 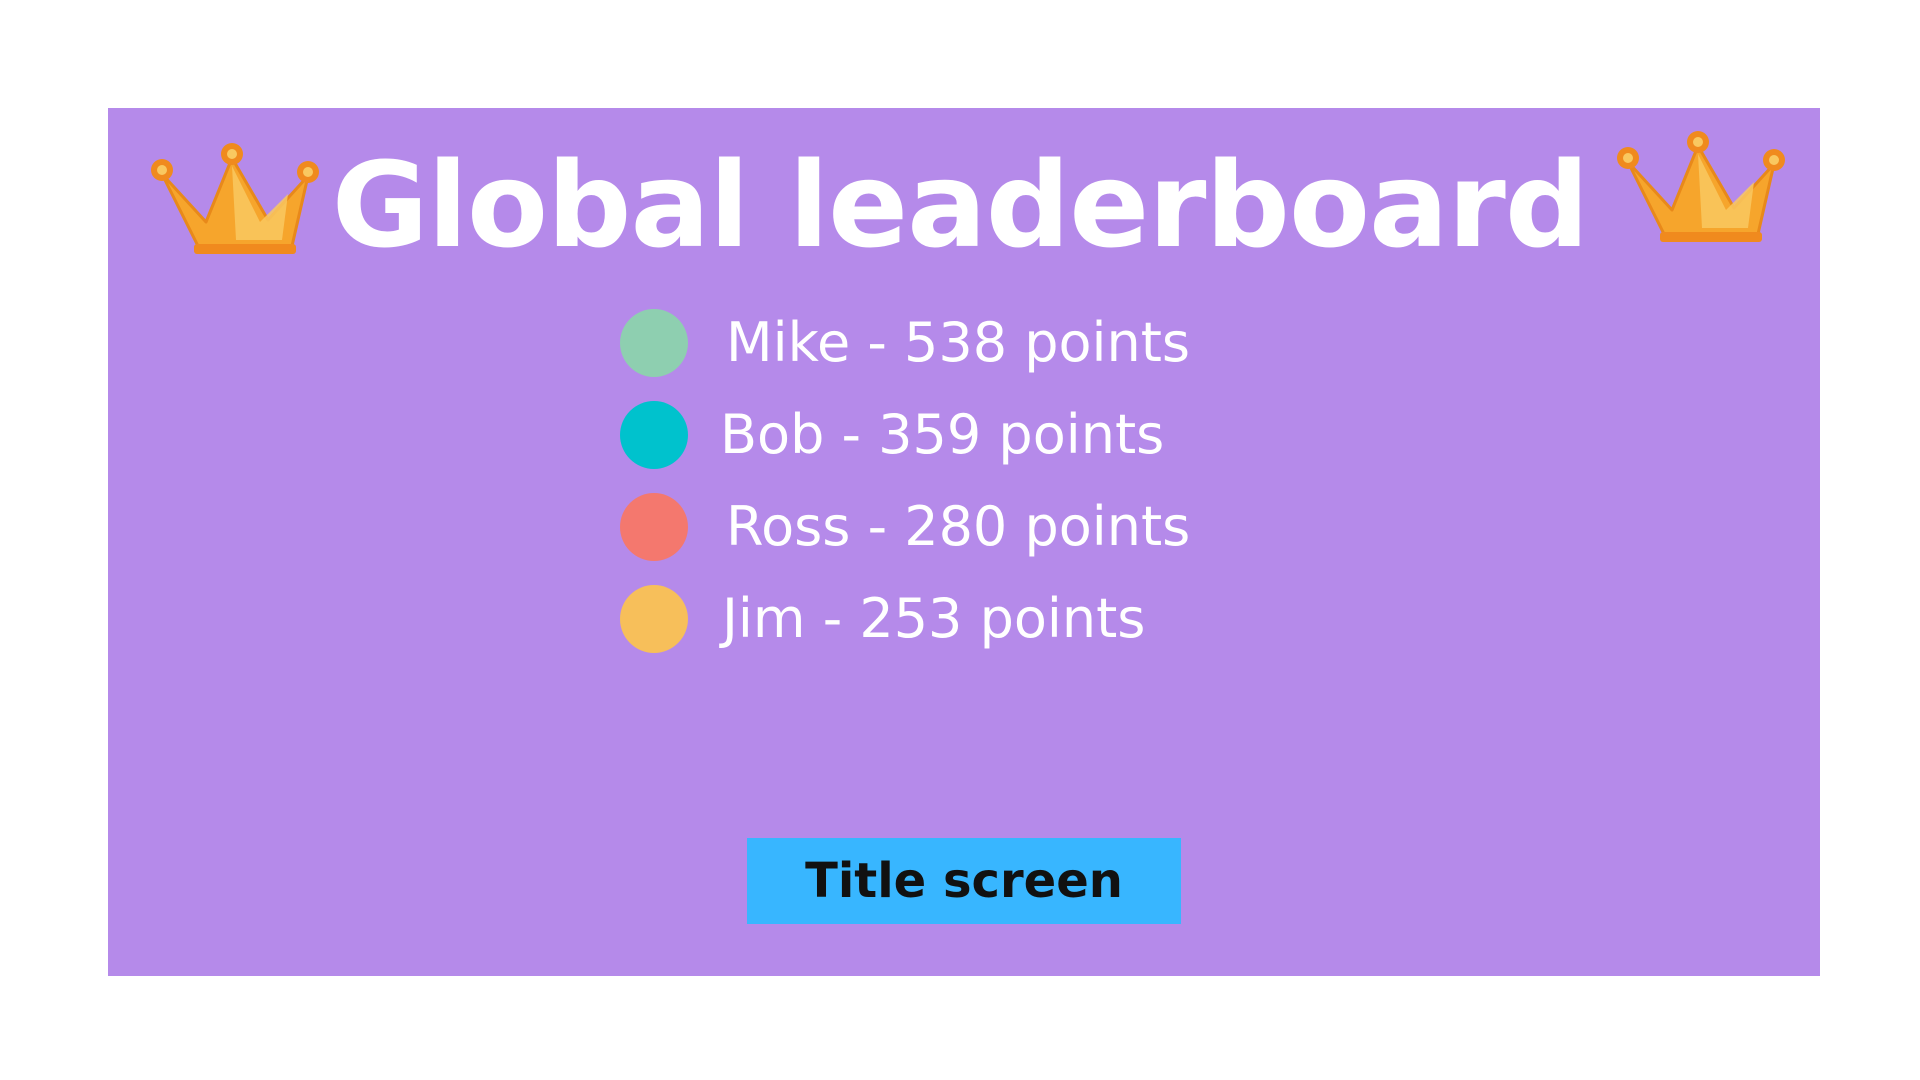 What do you see at coordinates (964, 881) in the screenshot?
I see `title-screen-button: Title screen` at bounding box center [964, 881].